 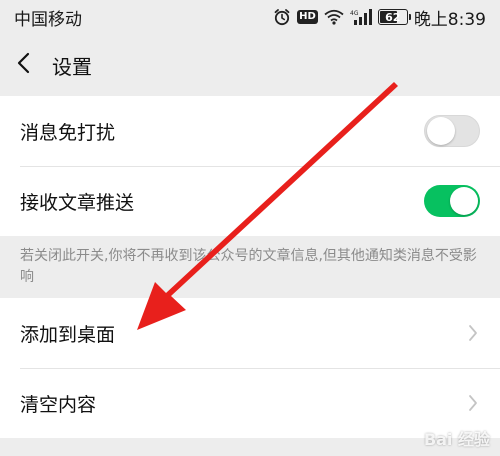 What do you see at coordinates (68, 132) in the screenshot?
I see `setting-label: 消息免打扰` at bounding box center [68, 132].